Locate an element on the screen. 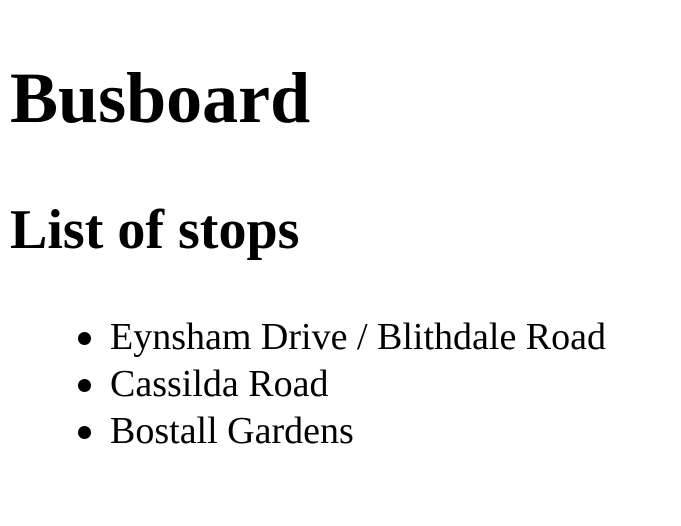  list-item: Eynsham Drive / Blithdale Road is located at coordinates (303, 337).